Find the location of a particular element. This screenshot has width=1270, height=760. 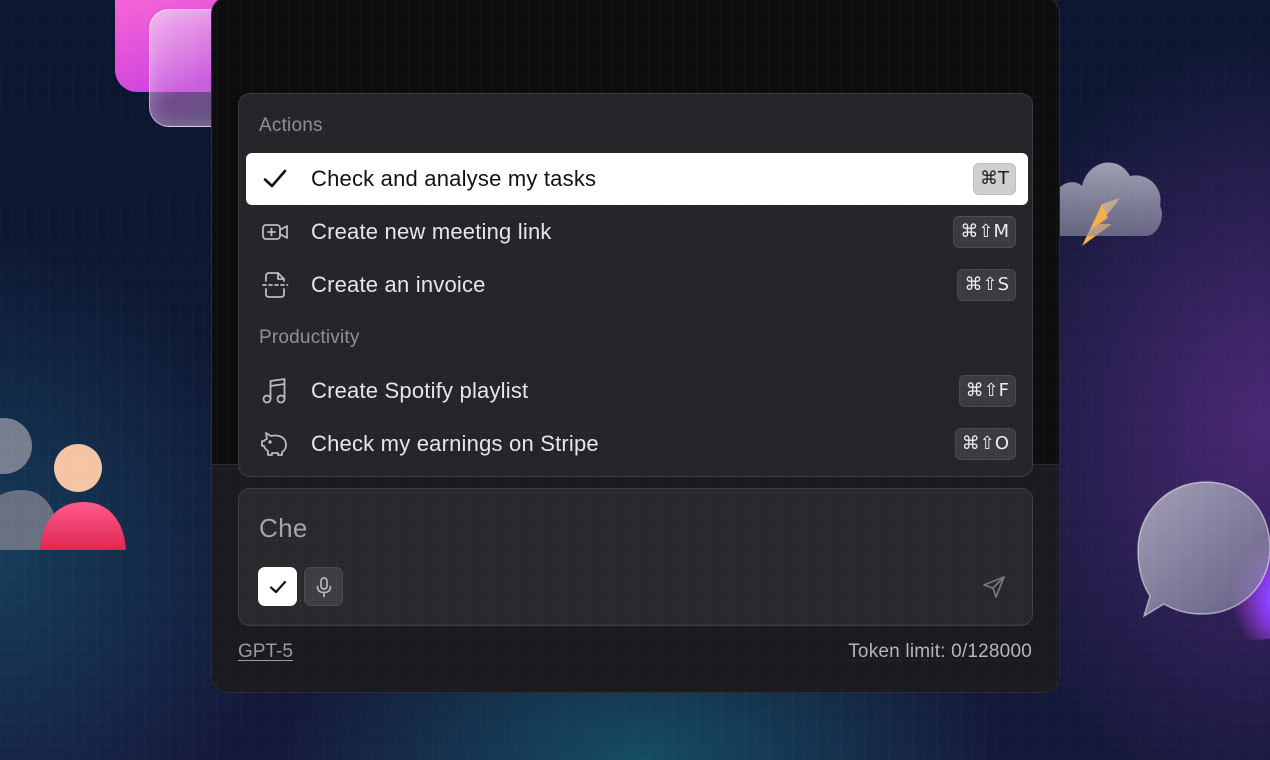

actions-toggle-button is located at coordinates (277, 586).